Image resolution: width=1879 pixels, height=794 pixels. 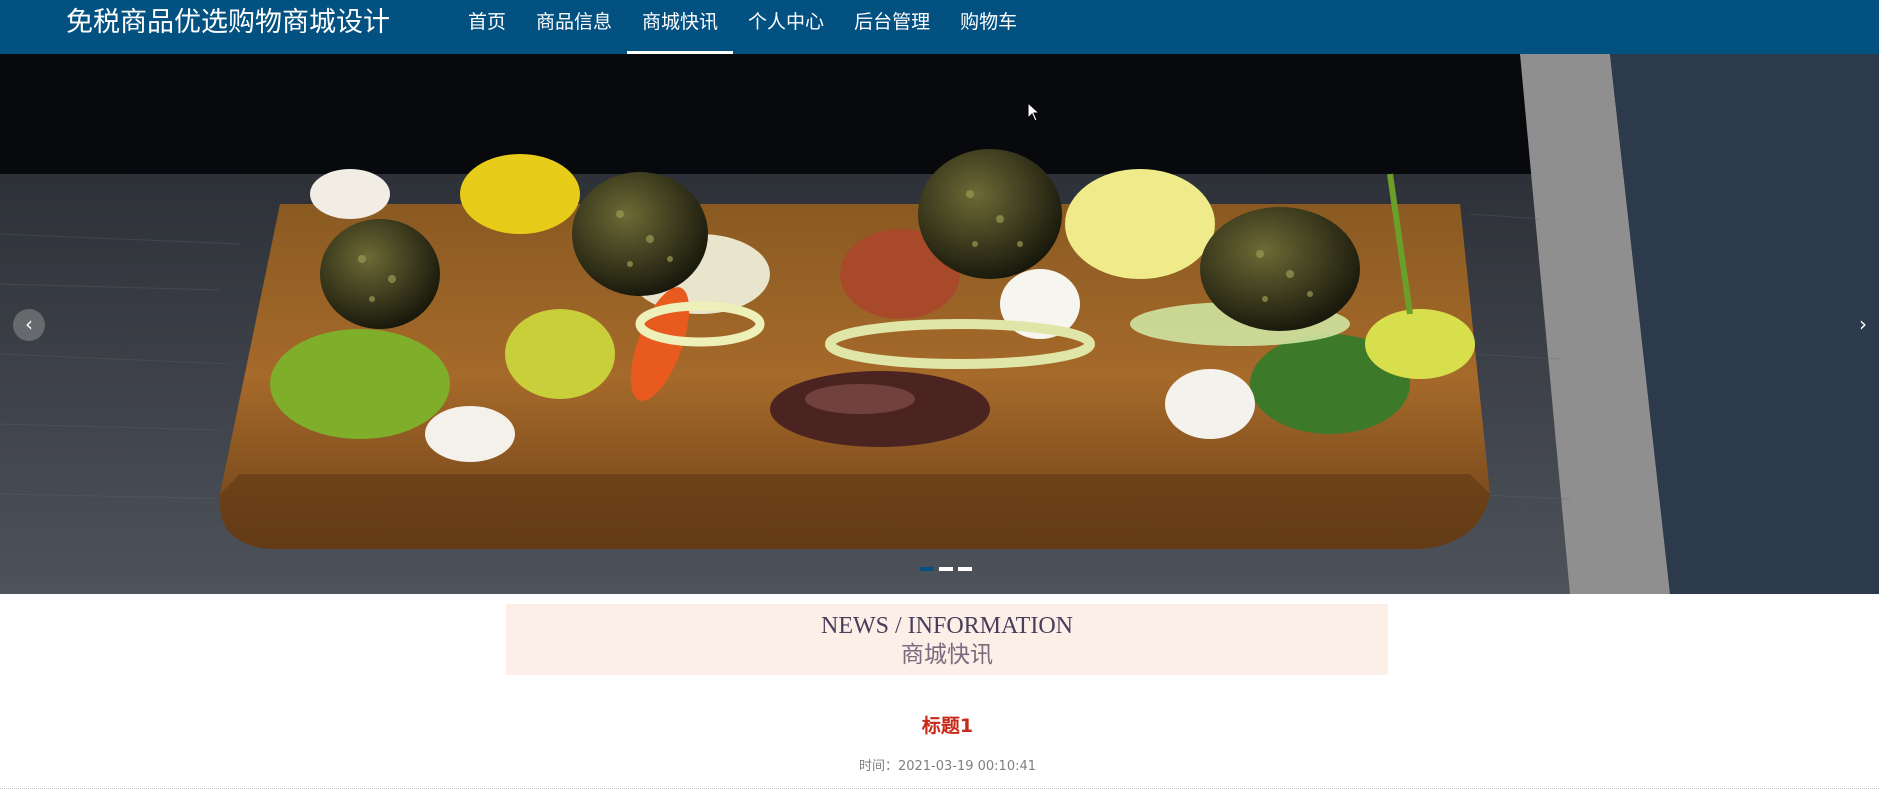 I want to click on carousel-prev-button: ‹, so click(x=29, y=325).